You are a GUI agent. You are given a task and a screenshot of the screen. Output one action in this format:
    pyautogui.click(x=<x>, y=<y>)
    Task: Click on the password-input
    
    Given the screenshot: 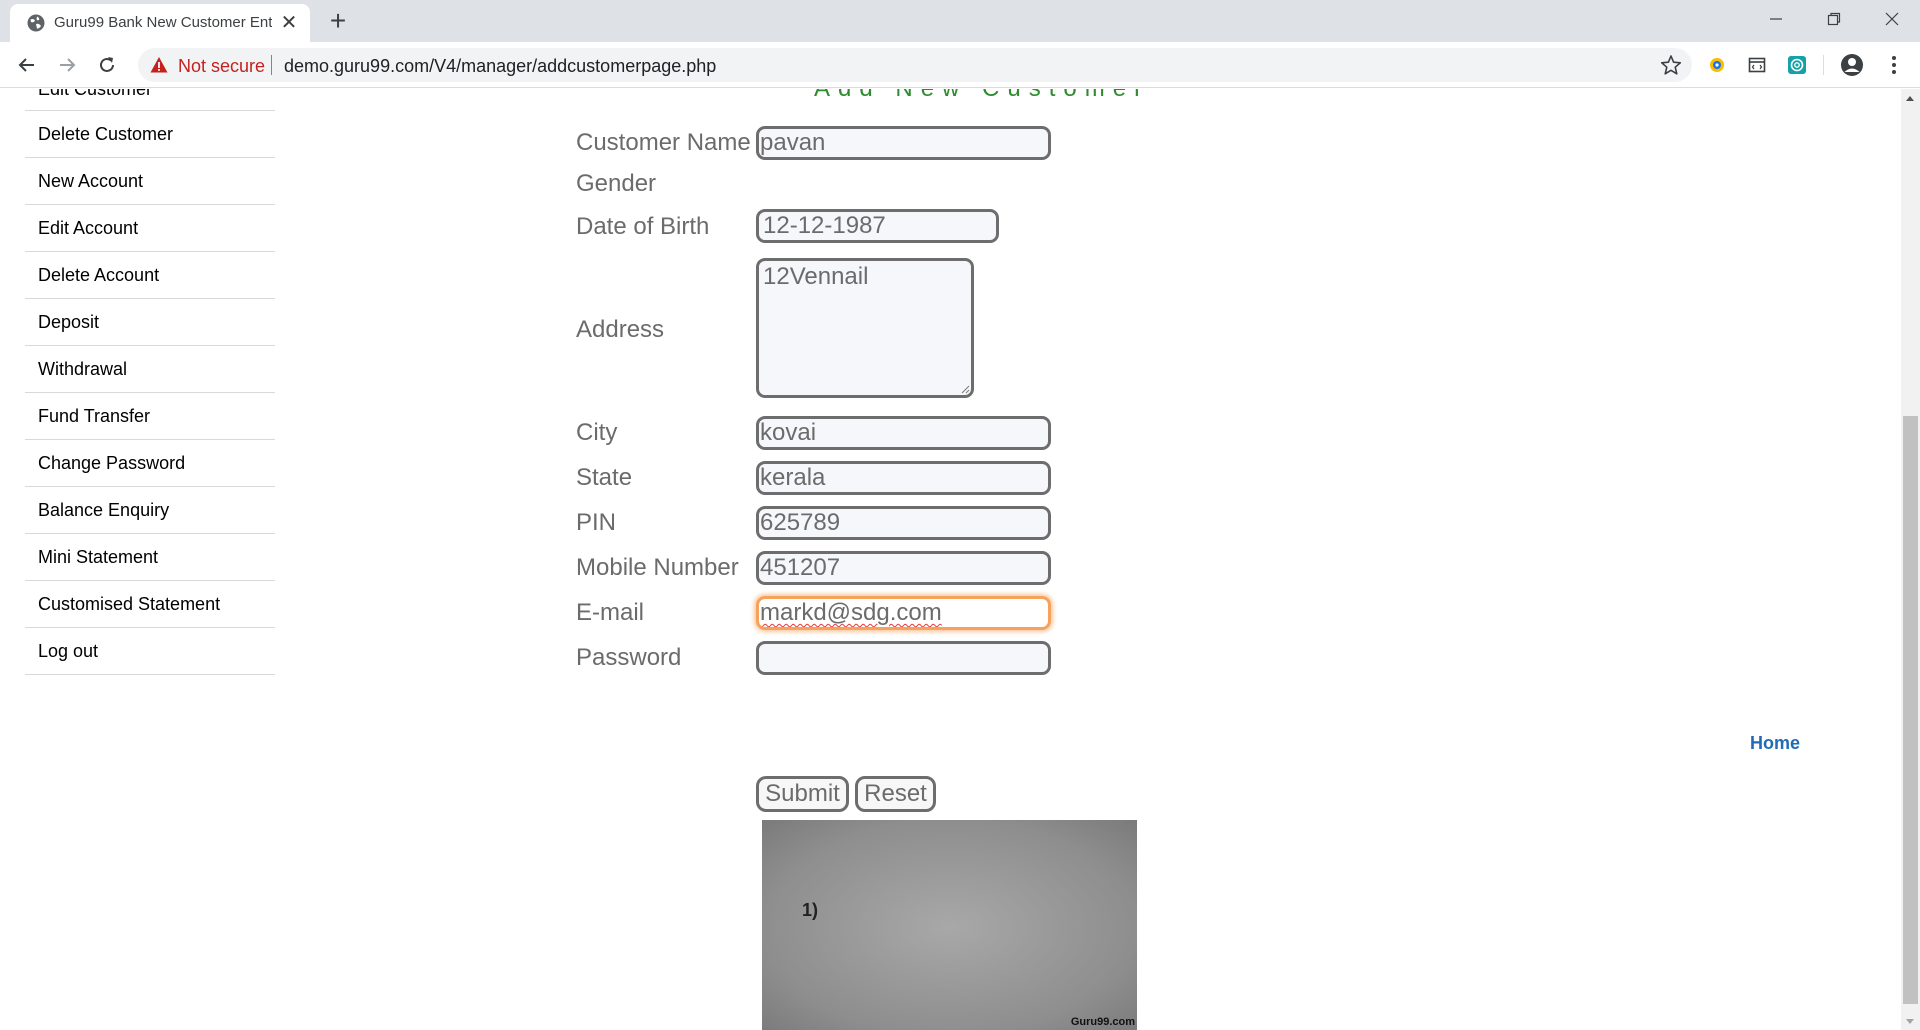 What is the action you would take?
    pyautogui.click(x=903, y=658)
    